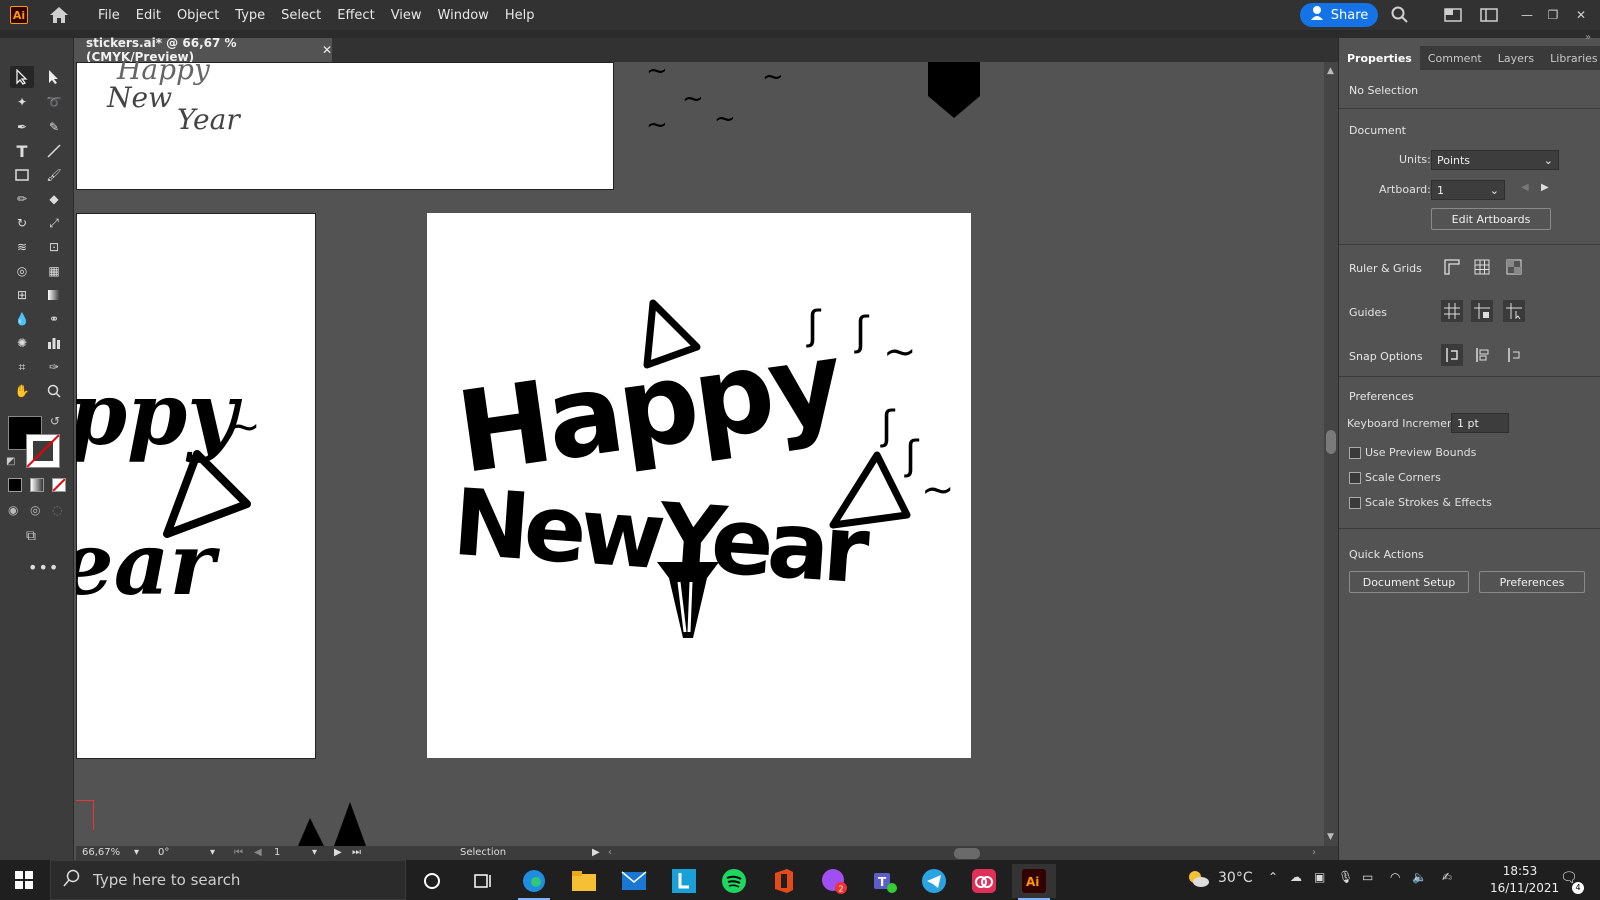  What do you see at coordinates (1514, 311) in the screenshot?
I see `smart-guides-icon` at bounding box center [1514, 311].